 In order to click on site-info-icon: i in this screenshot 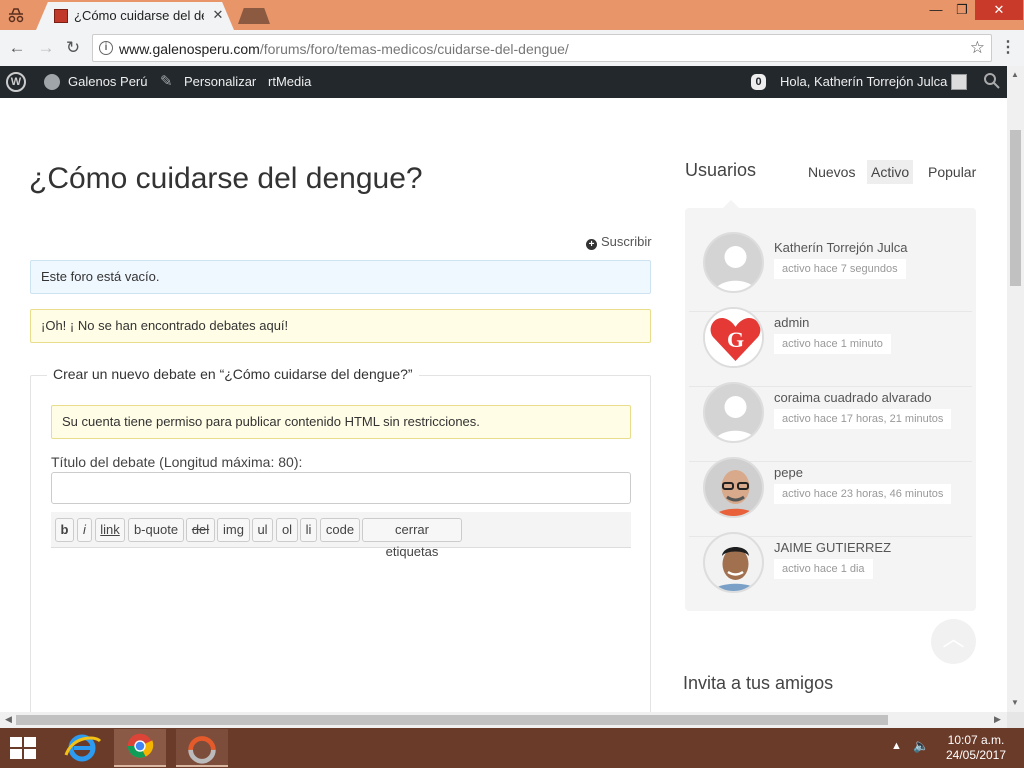, I will do `click(106, 48)`.